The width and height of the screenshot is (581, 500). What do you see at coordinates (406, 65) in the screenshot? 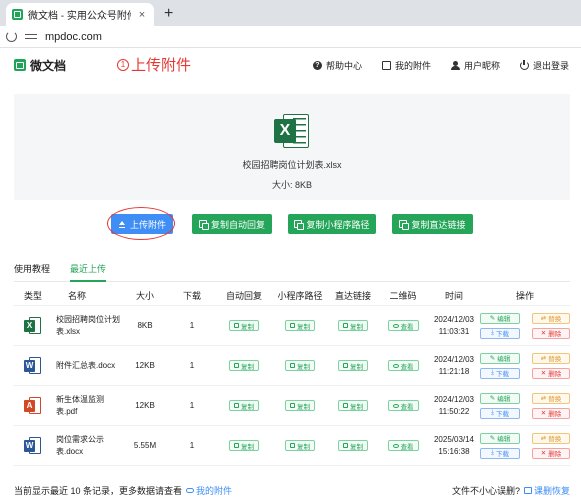
I see `nav-my-files: 我的附件` at bounding box center [406, 65].